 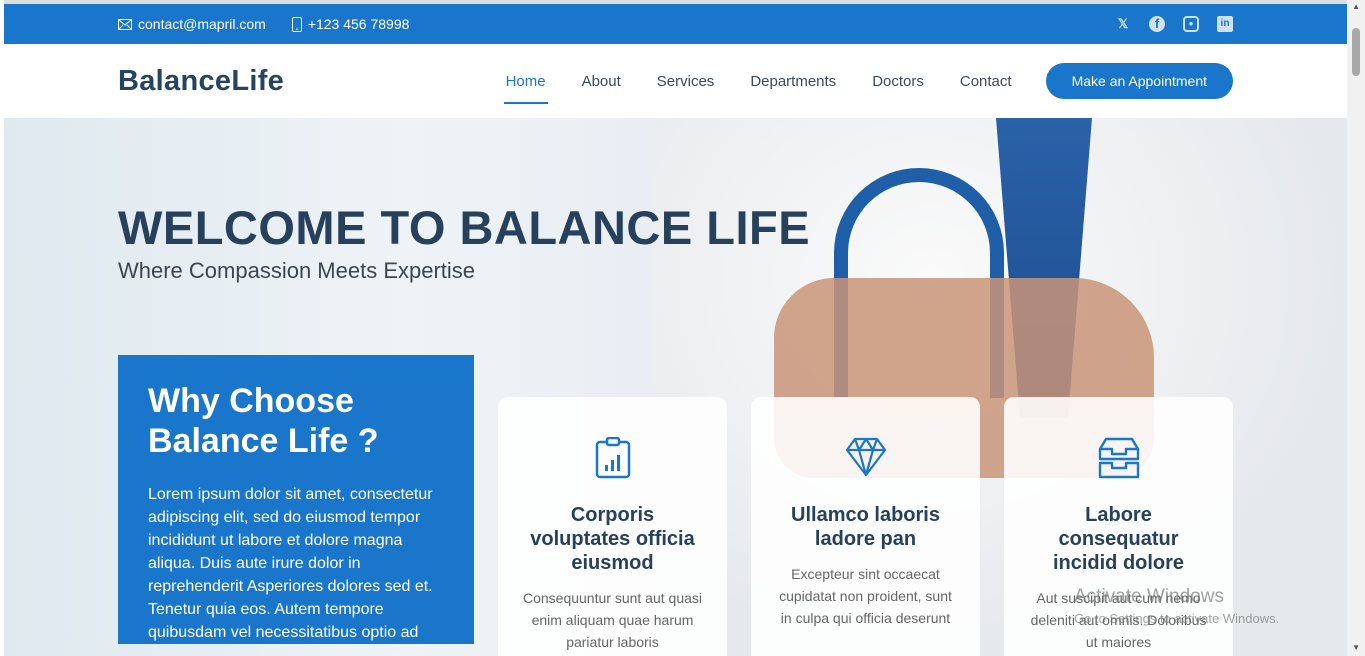 What do you see at coordinates (1118, 458) in the screenshot?
I see `inbox-tray-icon` at bounding box center [1118, 458].